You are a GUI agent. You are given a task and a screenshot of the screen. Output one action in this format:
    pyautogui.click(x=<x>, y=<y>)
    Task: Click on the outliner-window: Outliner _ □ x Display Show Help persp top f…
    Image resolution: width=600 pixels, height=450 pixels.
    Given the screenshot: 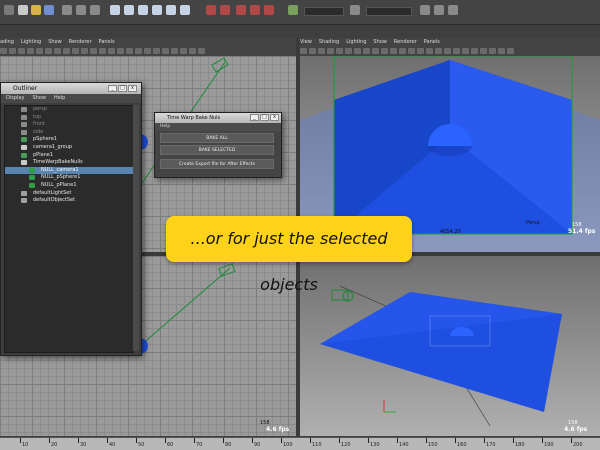 What is the action you would take?
    pyautogui.click(x=71, y=219)
    